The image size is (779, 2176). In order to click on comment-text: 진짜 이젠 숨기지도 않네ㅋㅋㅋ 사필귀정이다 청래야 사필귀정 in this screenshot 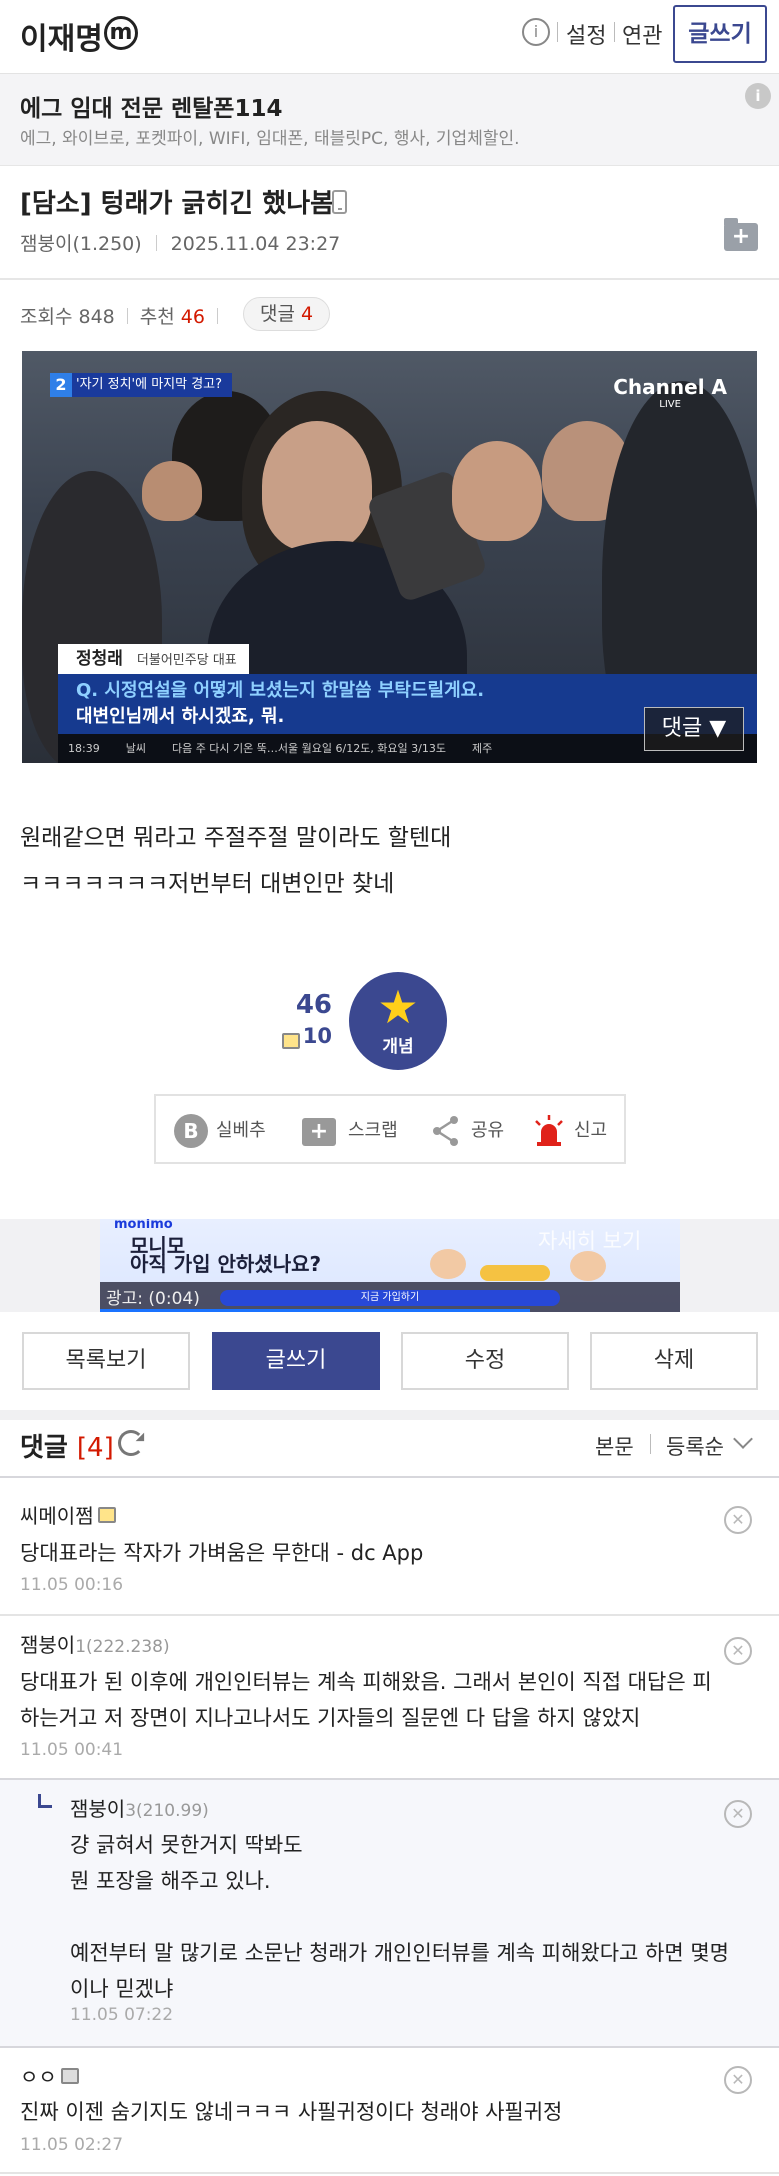, I will do `click(291, 2112)`.